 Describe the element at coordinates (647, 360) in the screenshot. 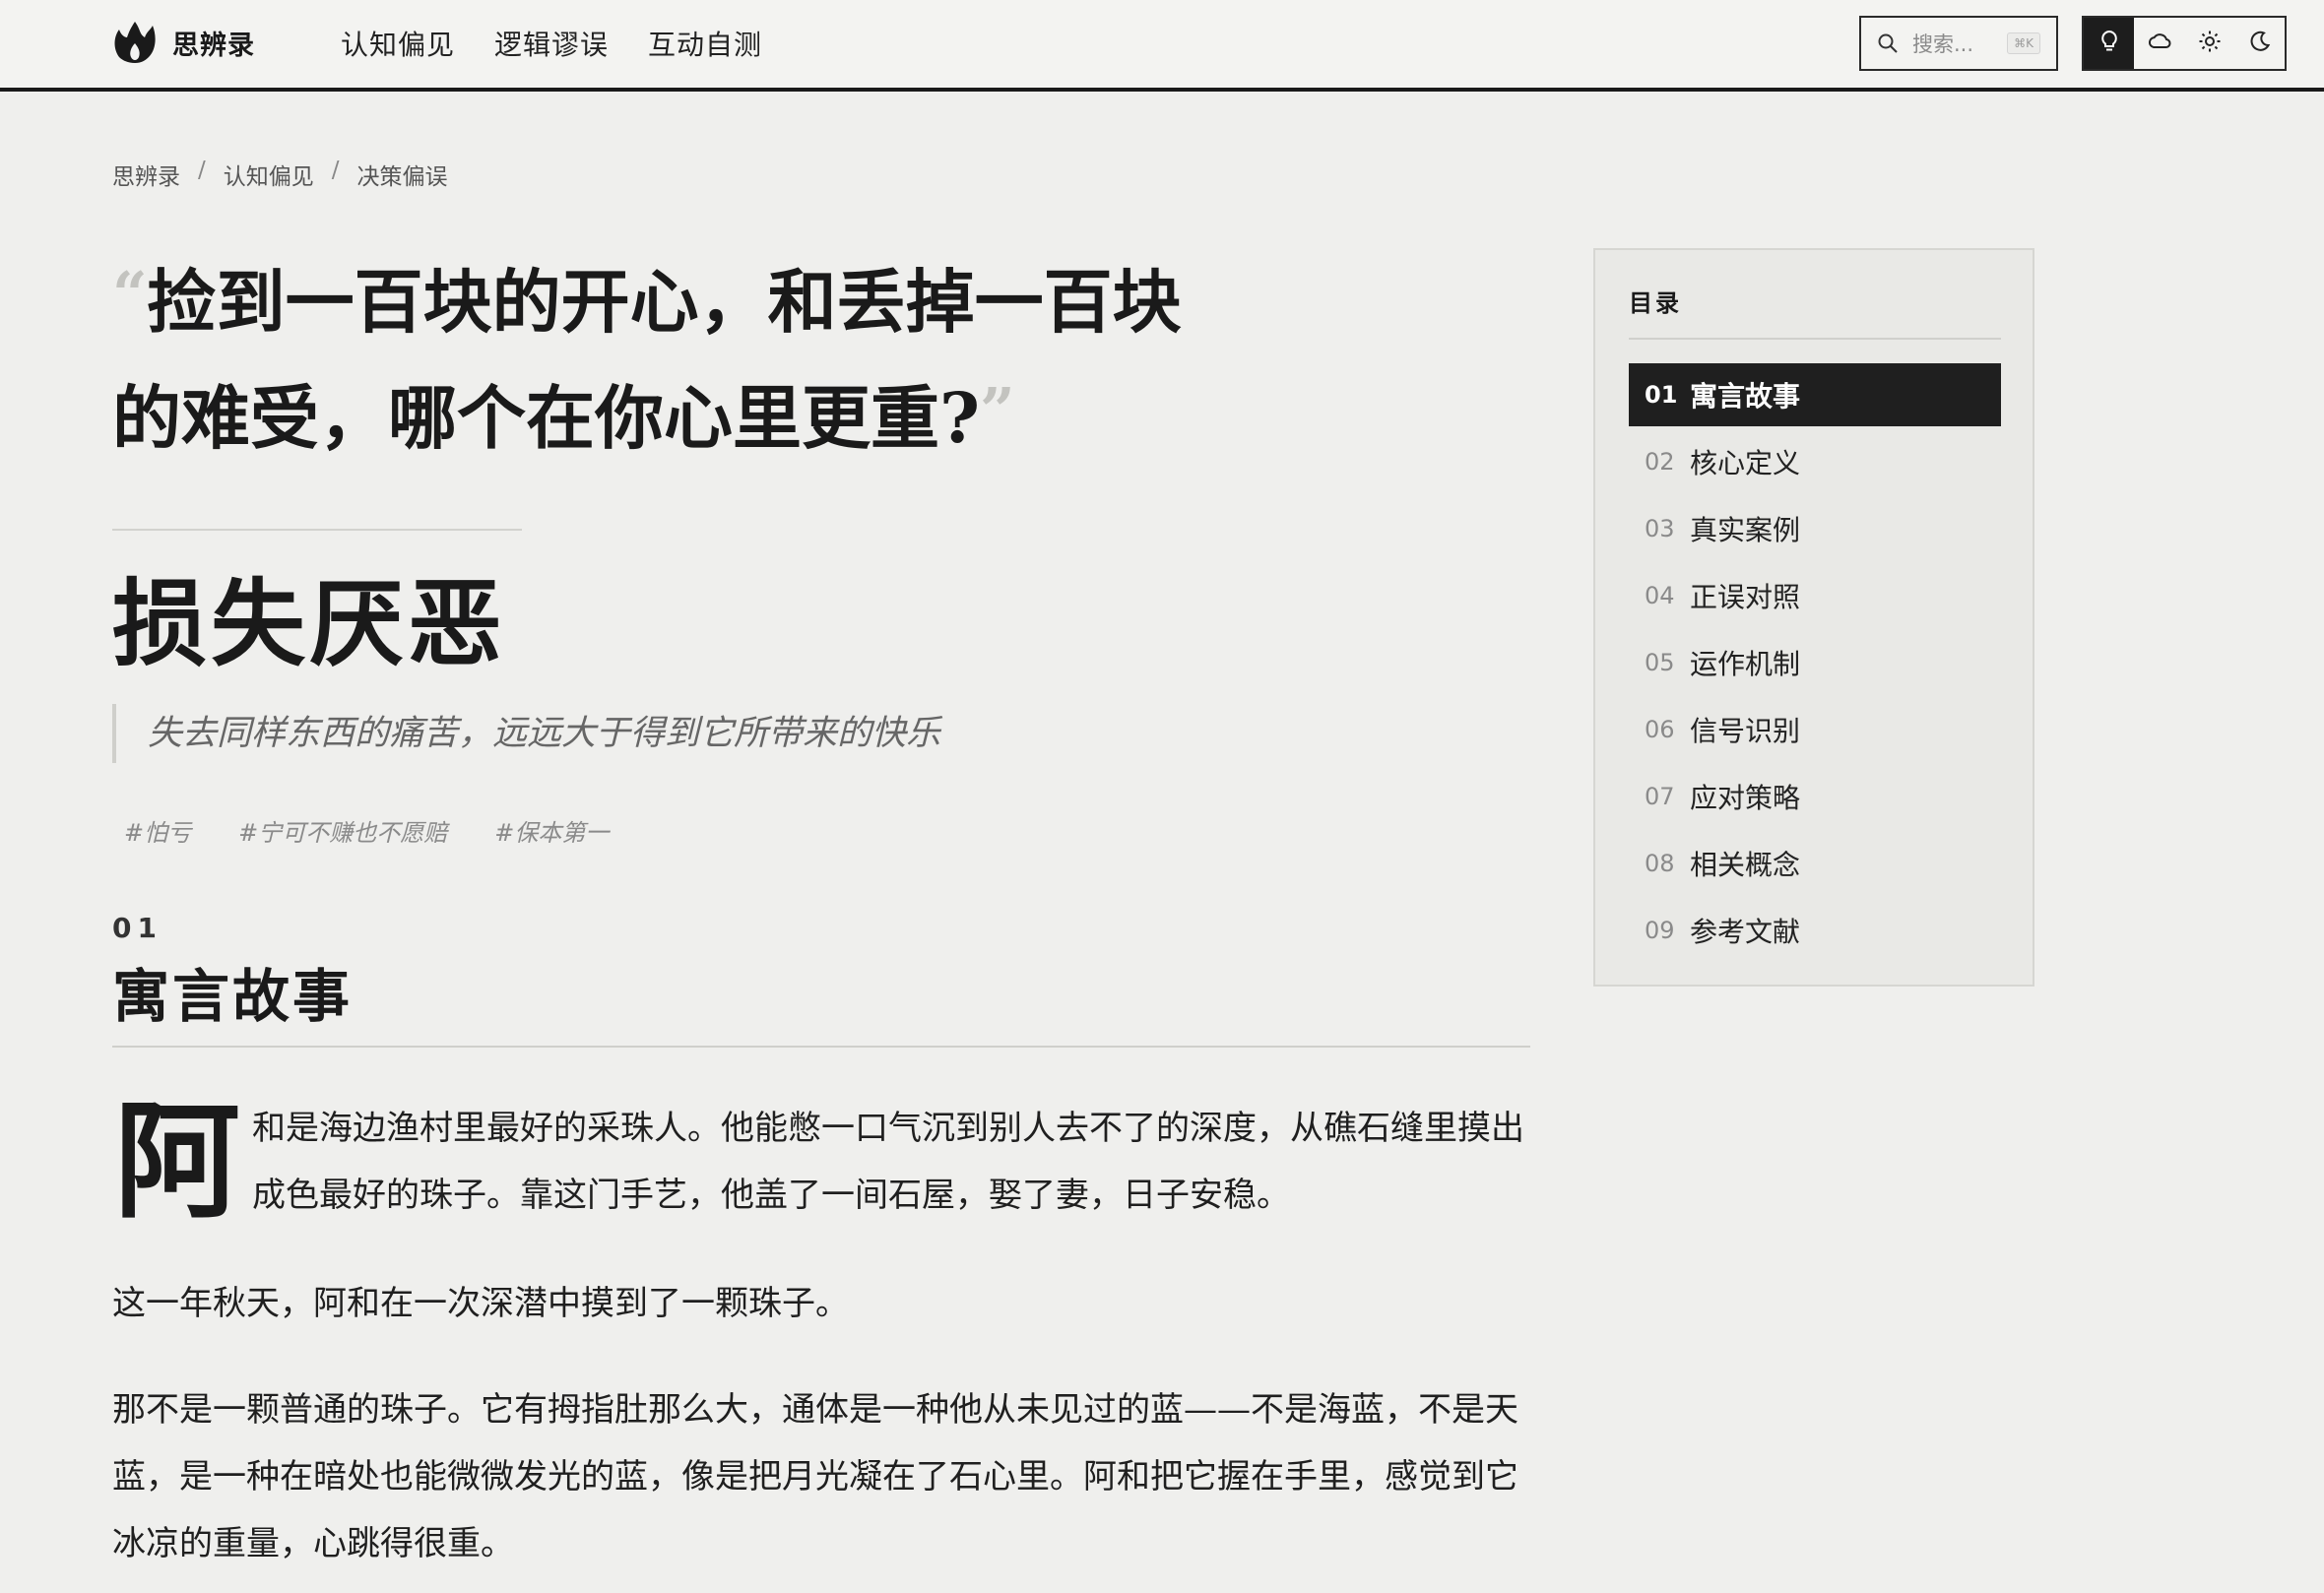

I see `hero-question-text: 捡到一百块的开心，和丢掉一百块的难受，哪个在你心里更重?` at that location.